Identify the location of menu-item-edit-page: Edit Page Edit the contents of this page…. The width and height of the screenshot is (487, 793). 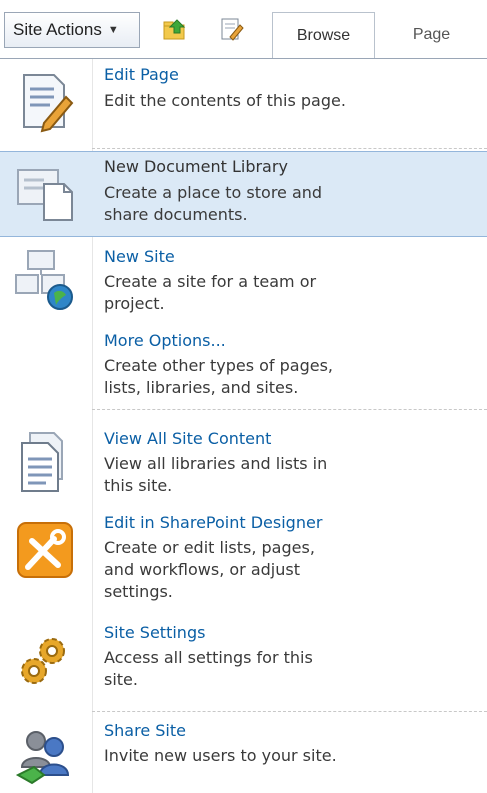
(243, 104).